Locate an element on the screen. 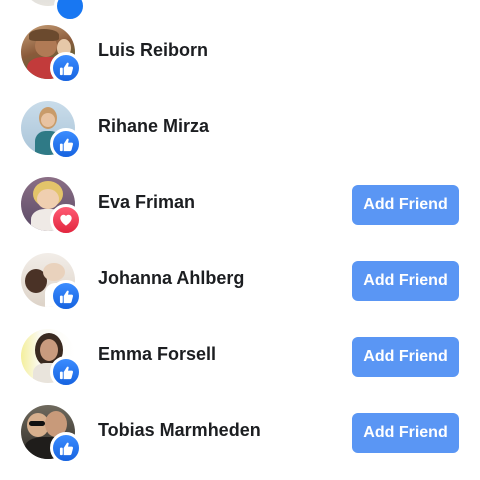  person-name: Tobias Marmheden is located at coordinates (179, 430).